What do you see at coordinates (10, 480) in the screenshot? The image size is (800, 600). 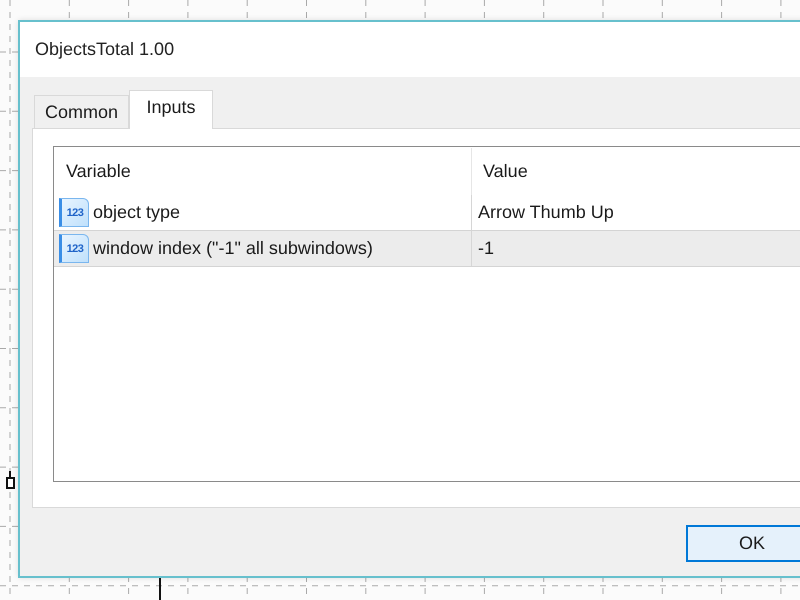 I see `anchor-marker-icon` at bounding box center [10, 480].